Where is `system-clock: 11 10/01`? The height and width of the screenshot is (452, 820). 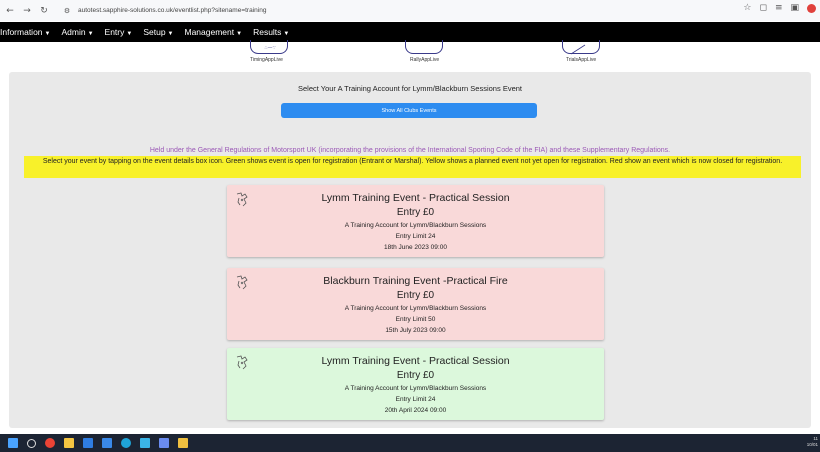 system-clock: 11 10/01 is located at coordinates (812, 442).